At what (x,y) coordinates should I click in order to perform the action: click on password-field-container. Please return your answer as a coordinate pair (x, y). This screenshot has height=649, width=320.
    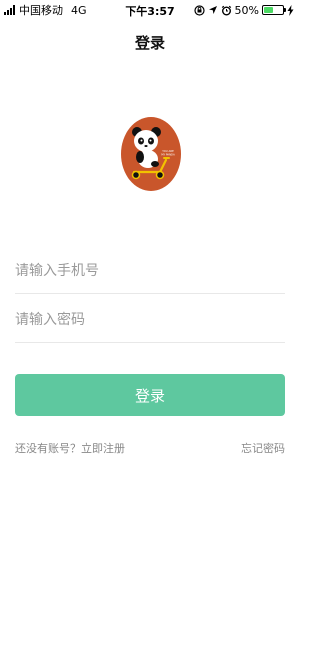
    Looking at the image, I should click on (150, 320).